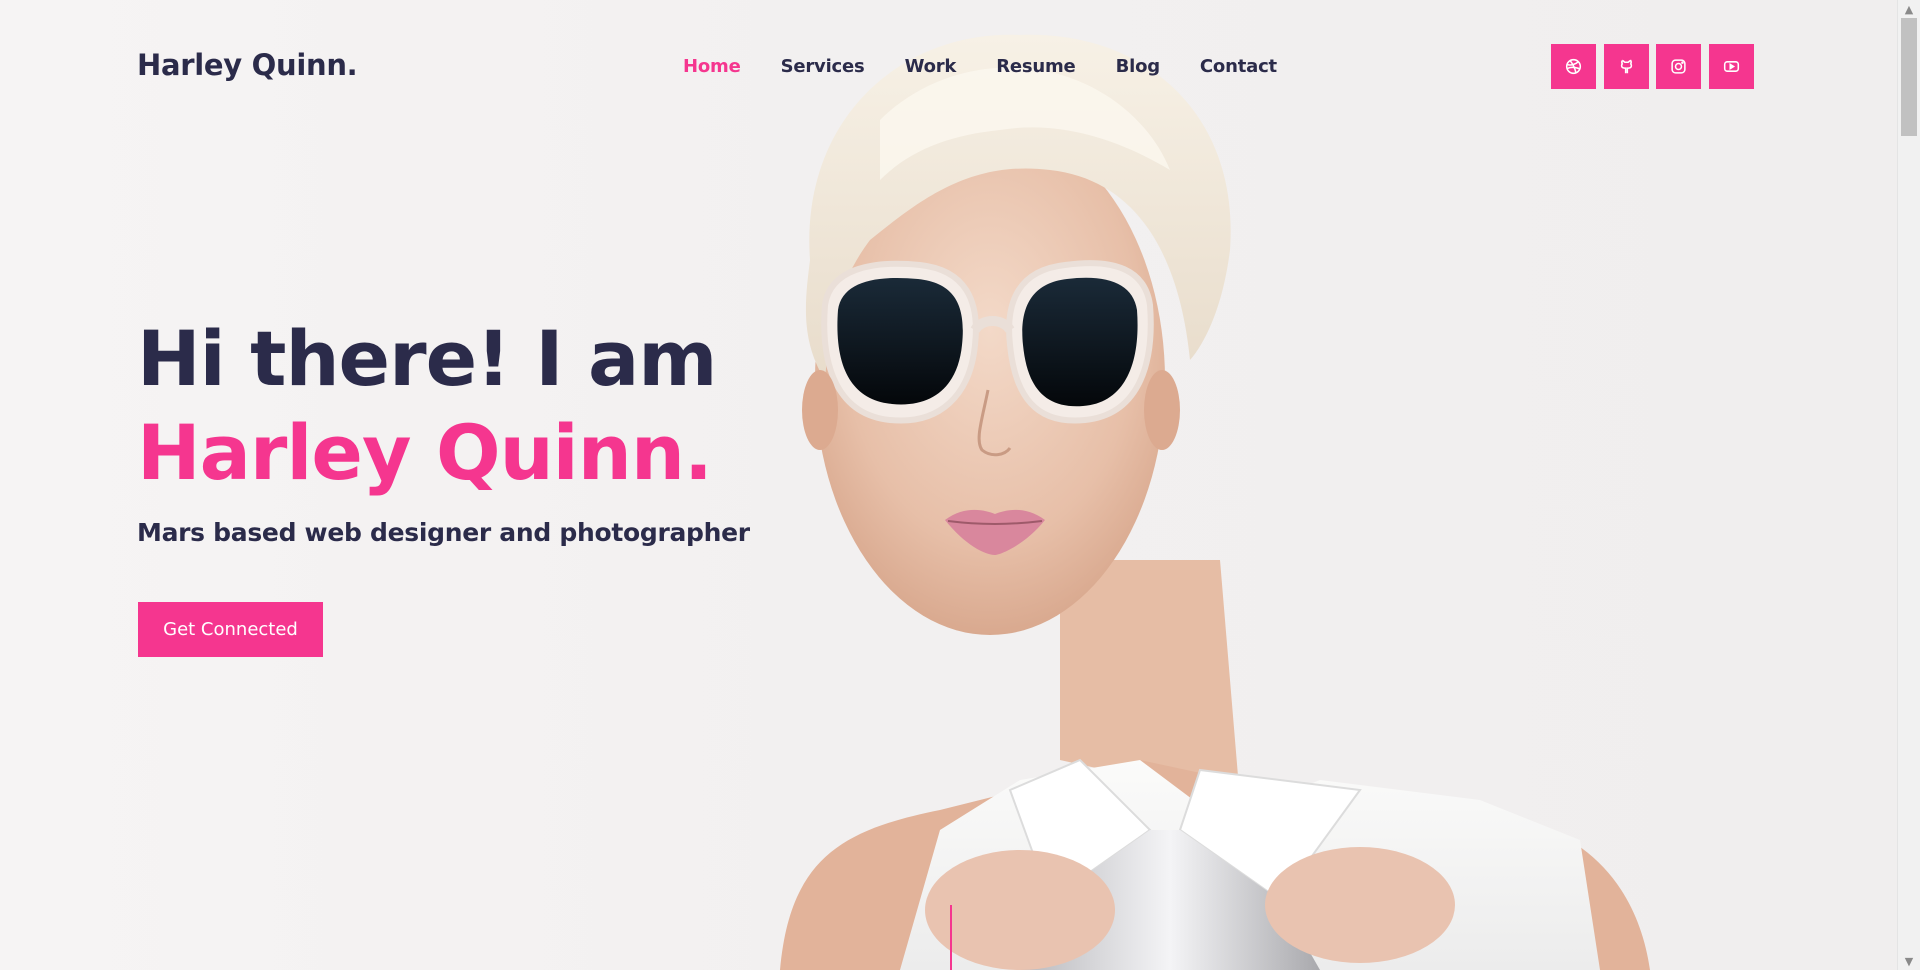  Describe the element at coordinates (247, 65) in the screenshot. I see `site-logo: Harley Quinn.` at that location.